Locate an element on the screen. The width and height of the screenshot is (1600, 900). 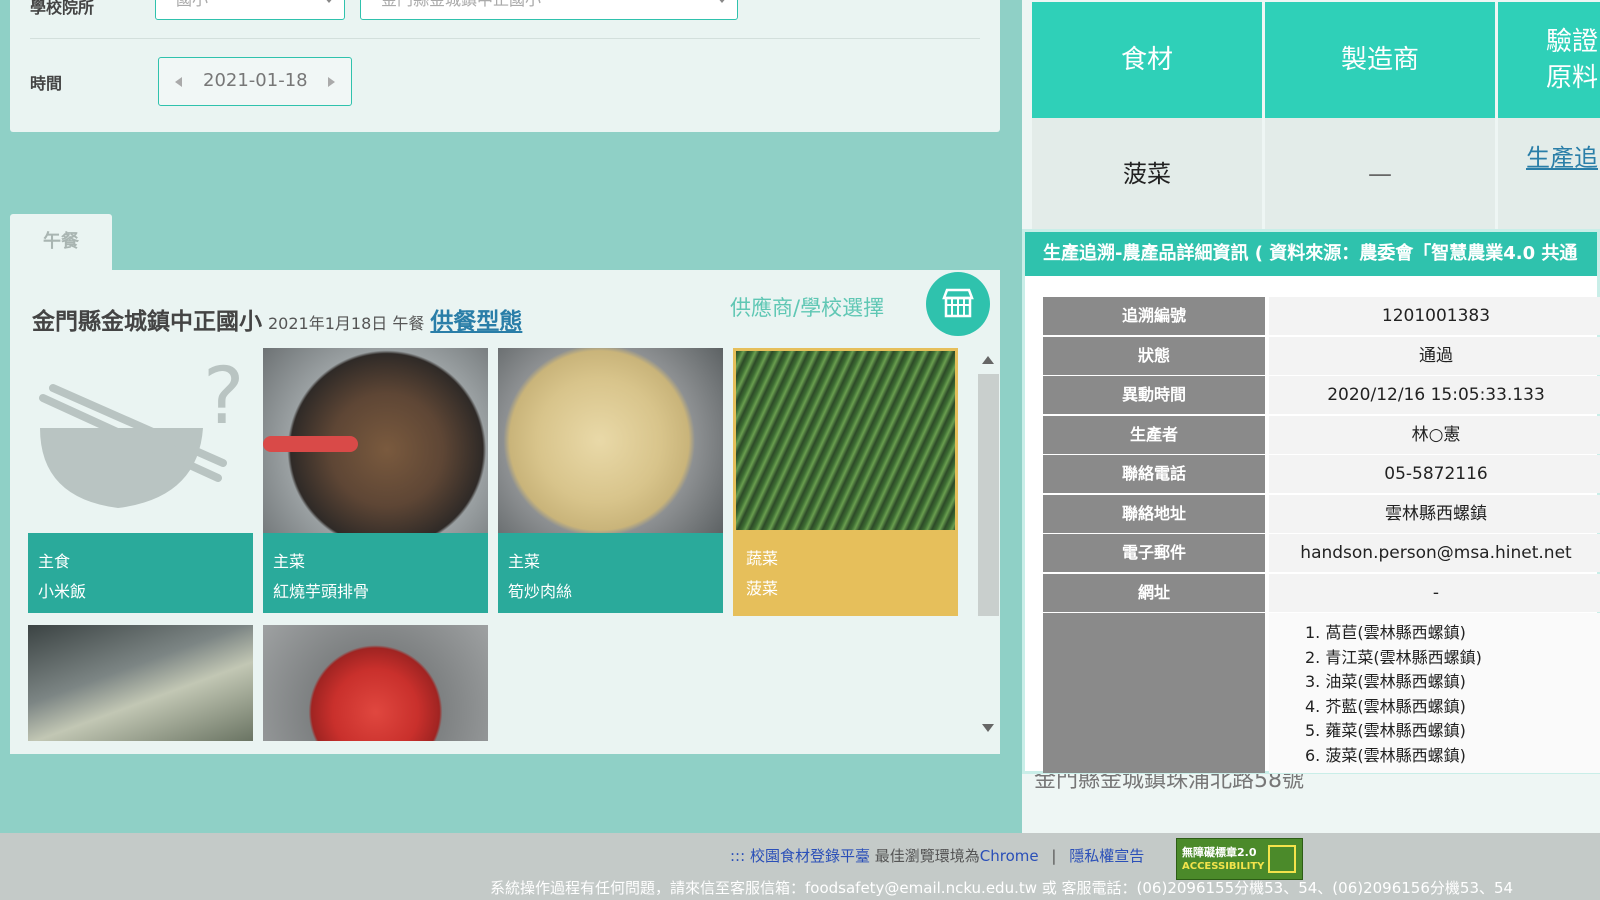
dish-caption: 主菜 筍炒肉絲 is located at coordinates (610, 573).